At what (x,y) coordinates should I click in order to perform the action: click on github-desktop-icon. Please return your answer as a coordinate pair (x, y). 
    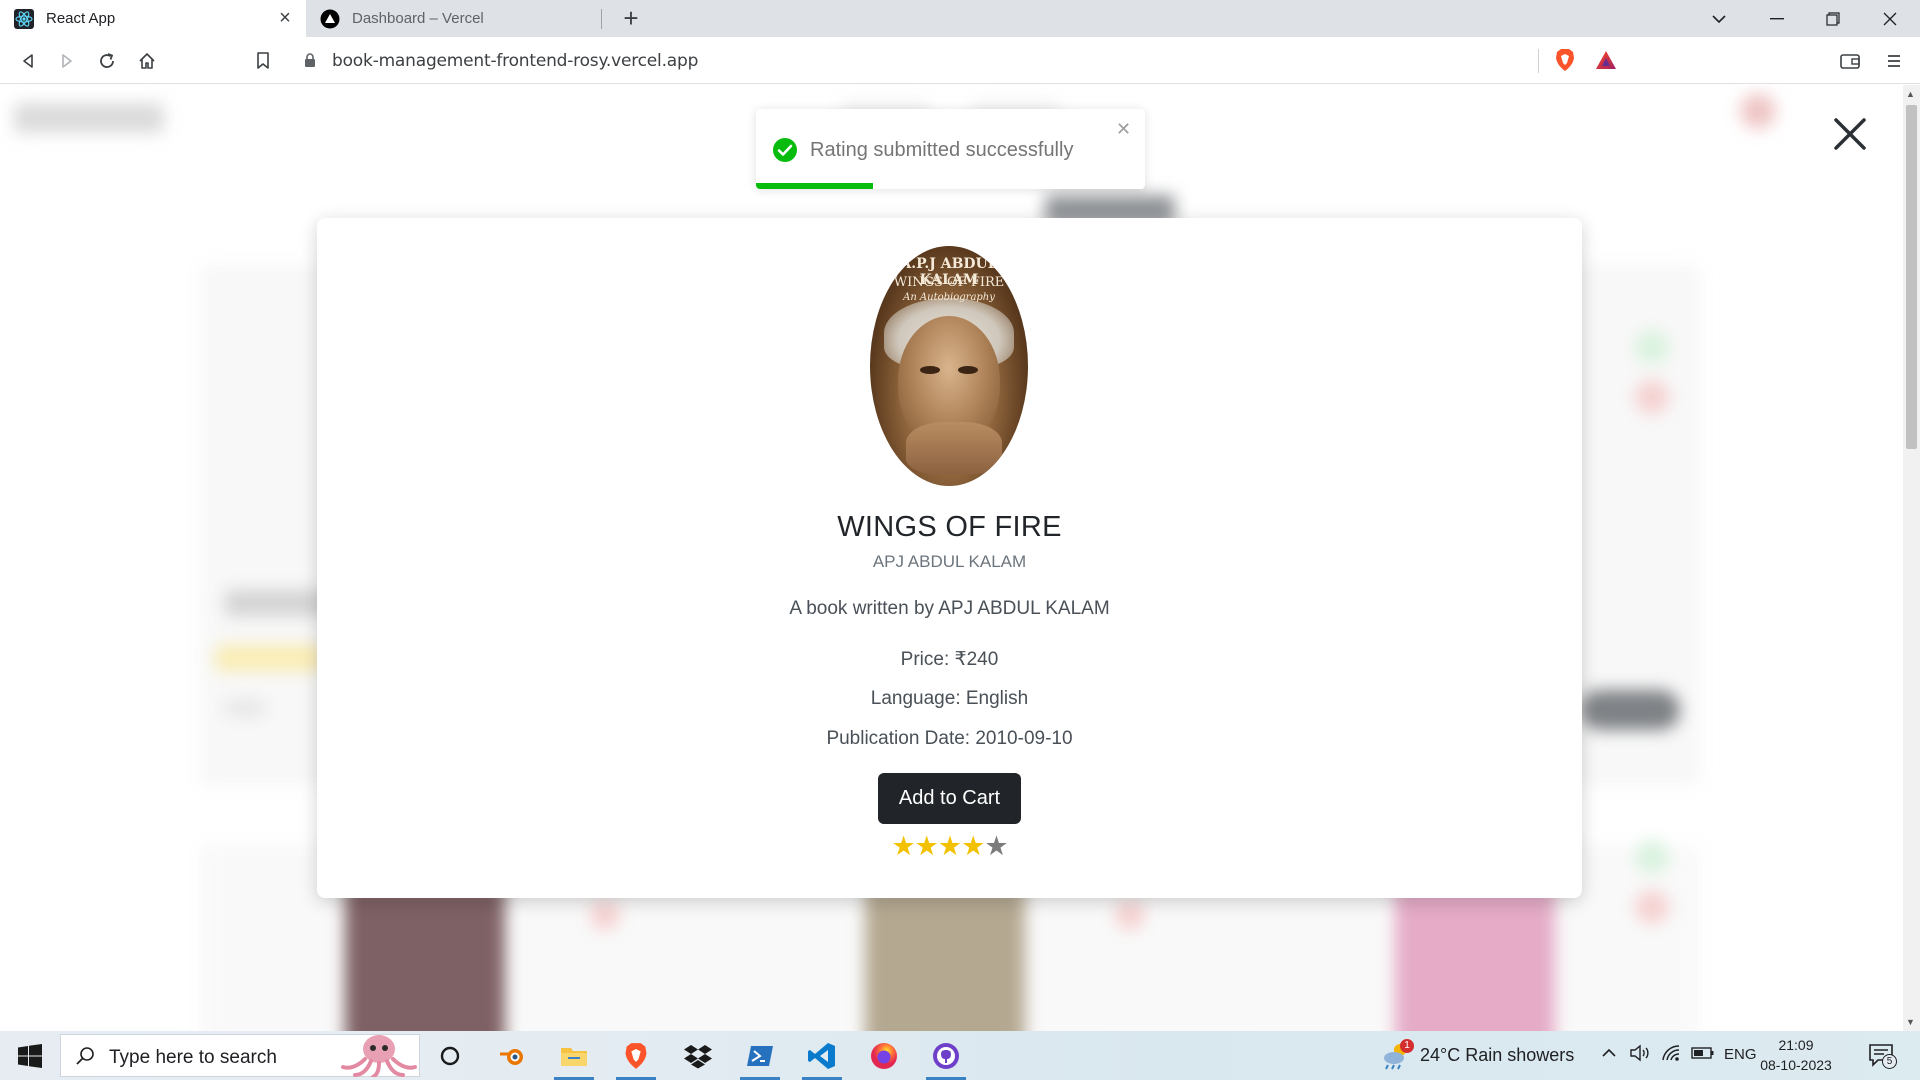
    Looking at the image, I should click on (946, 1058).